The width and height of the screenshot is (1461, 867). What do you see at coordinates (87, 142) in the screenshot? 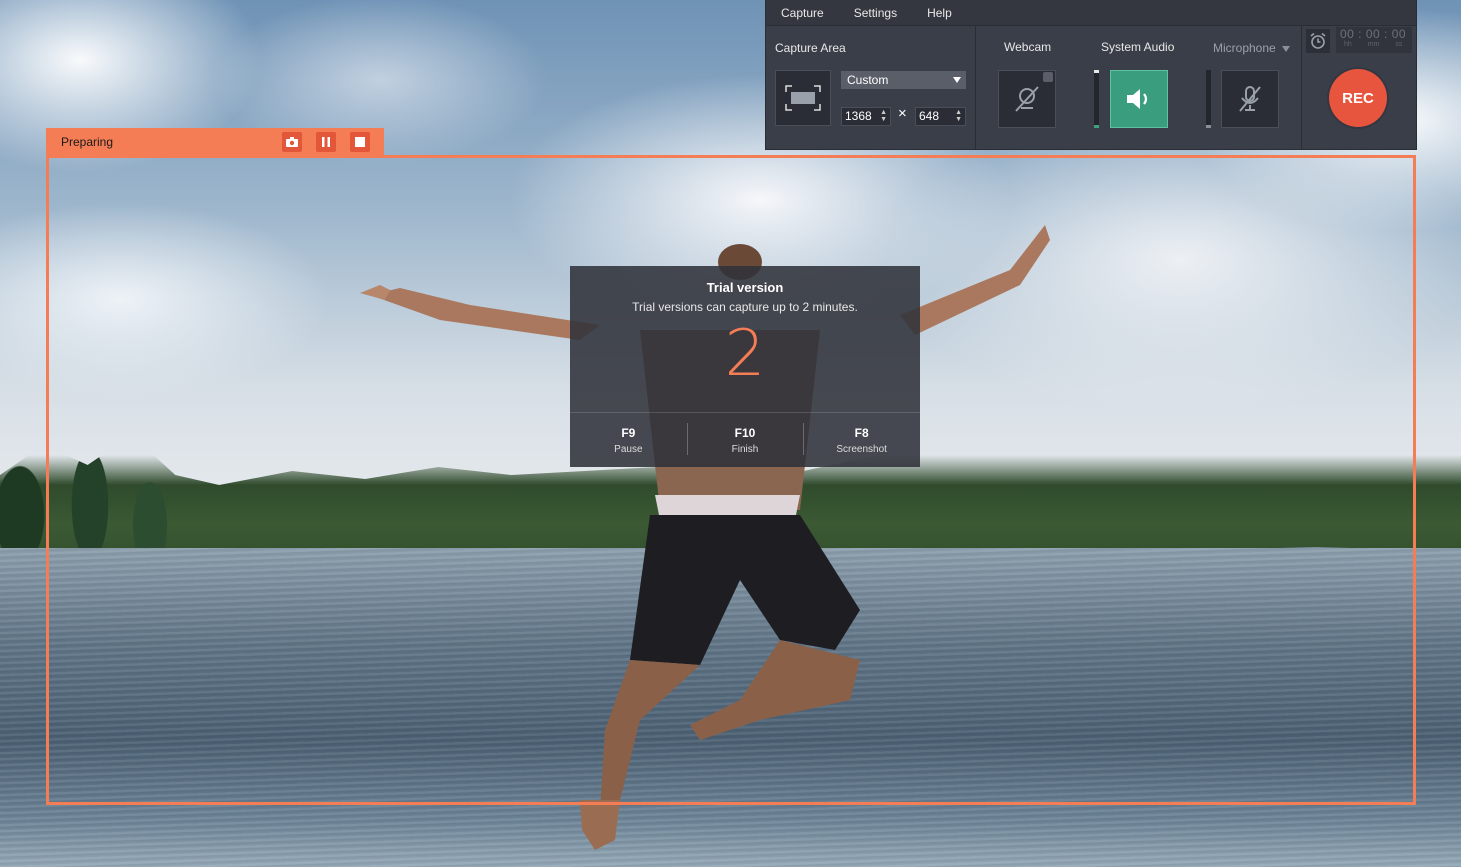
I see `recording-status-label: Preparing` at bounding box center [87, 142].